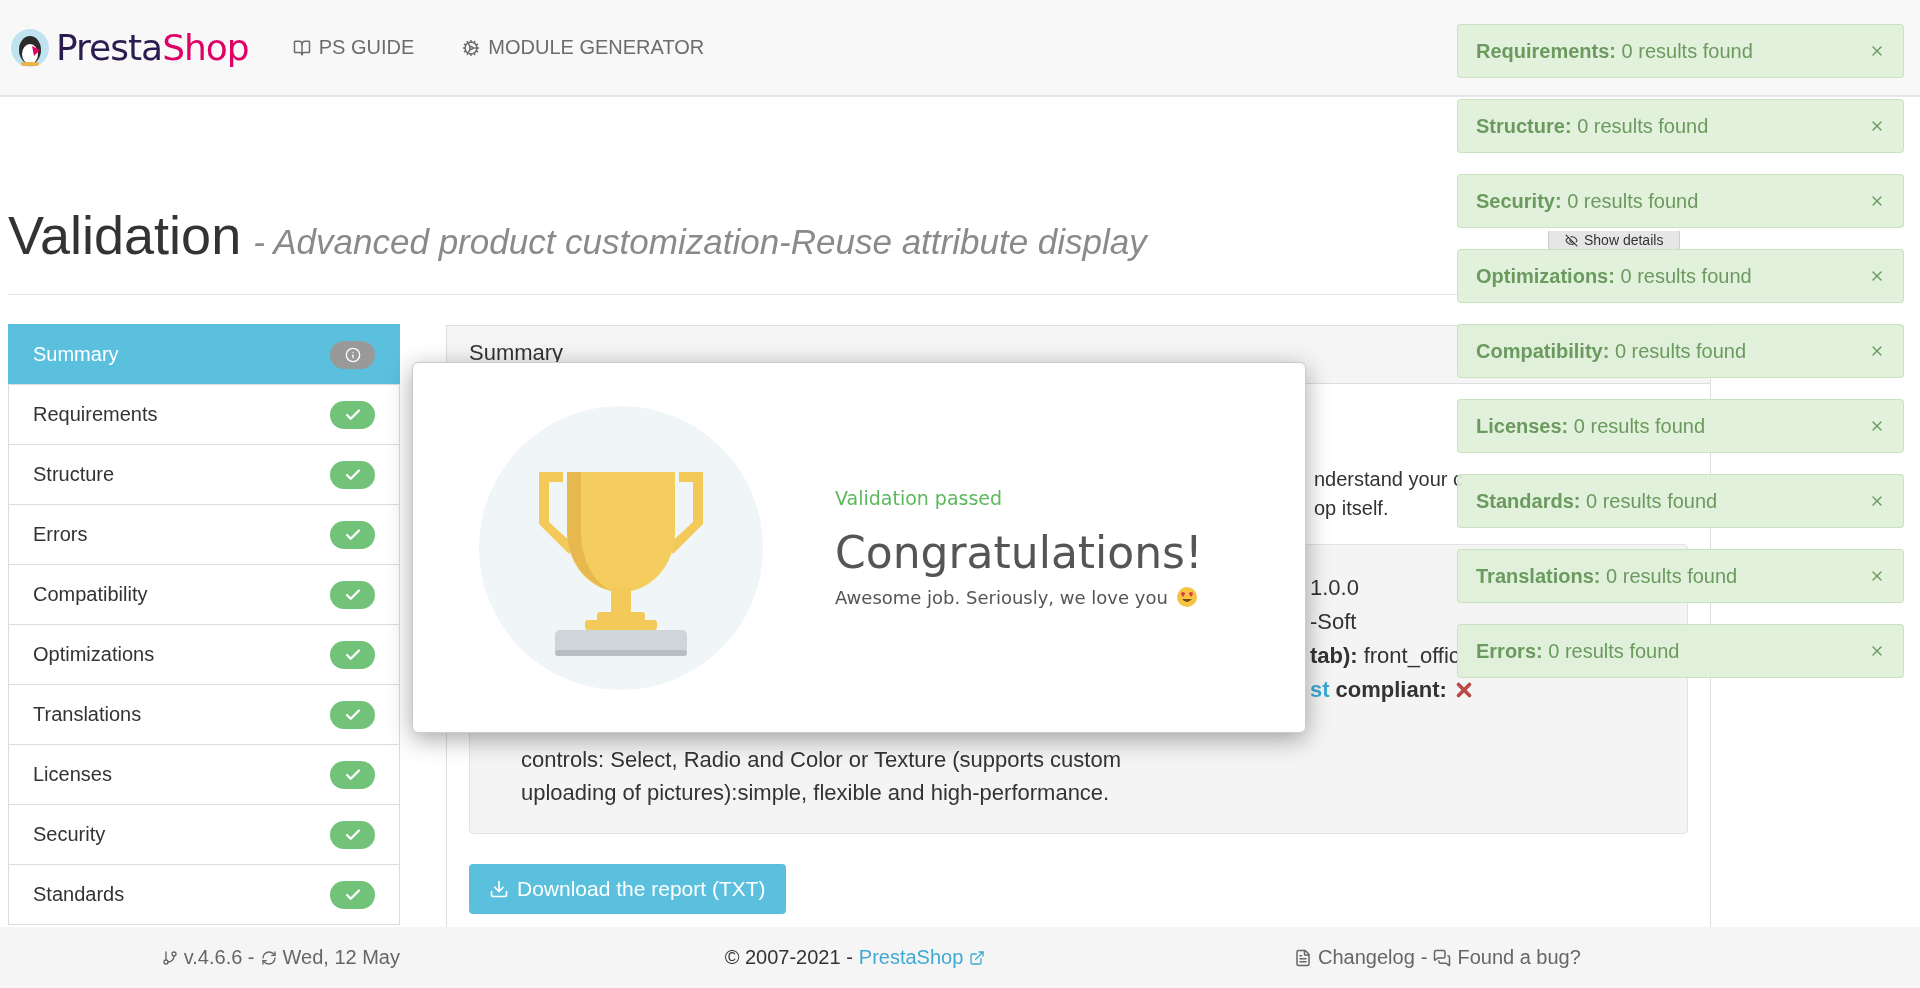 The height and width of the screenshot is (988, 1920). Describe the element at coordinates (204, 414) in the screenshot. I see `sidebar-item: Requirements` at that location.